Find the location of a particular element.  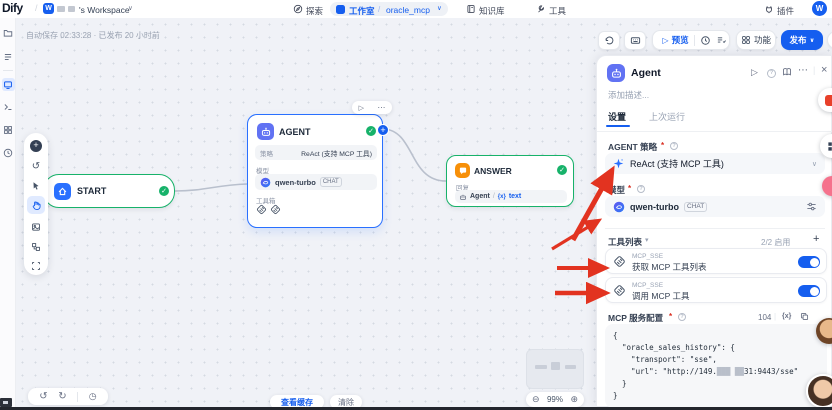

run-node-icon: ▷ is located at coordinates (361, 108).